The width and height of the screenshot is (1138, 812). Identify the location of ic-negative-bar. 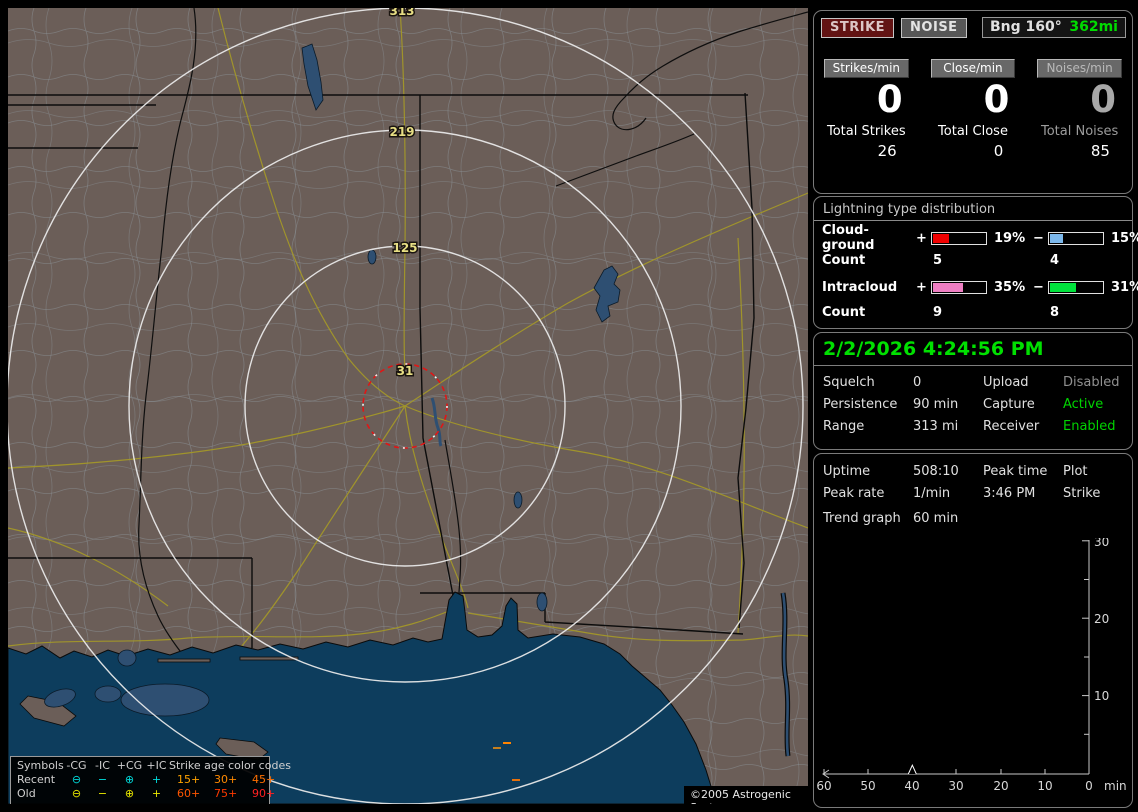
(1076, 287).